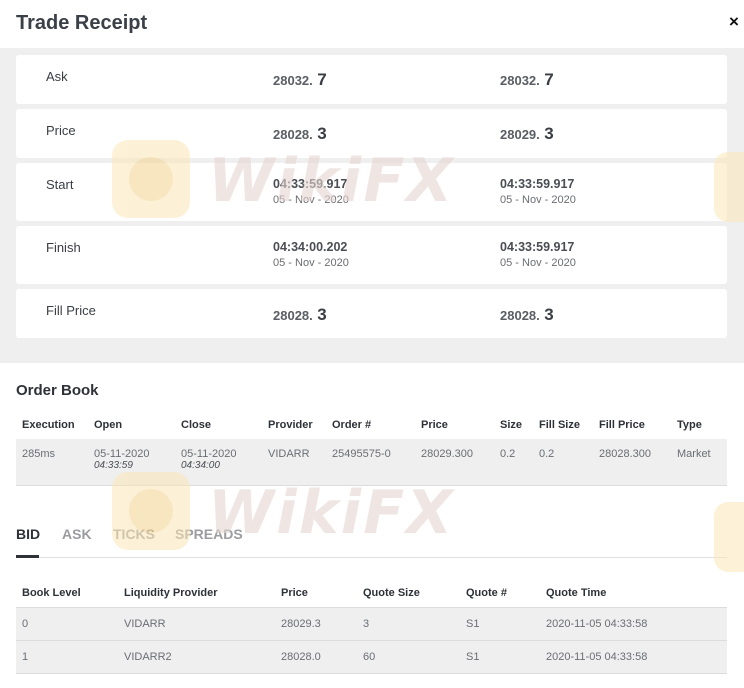 The image size is (744, 688). I want to click on fill-size-cell: 0.2, so click(563, 462).